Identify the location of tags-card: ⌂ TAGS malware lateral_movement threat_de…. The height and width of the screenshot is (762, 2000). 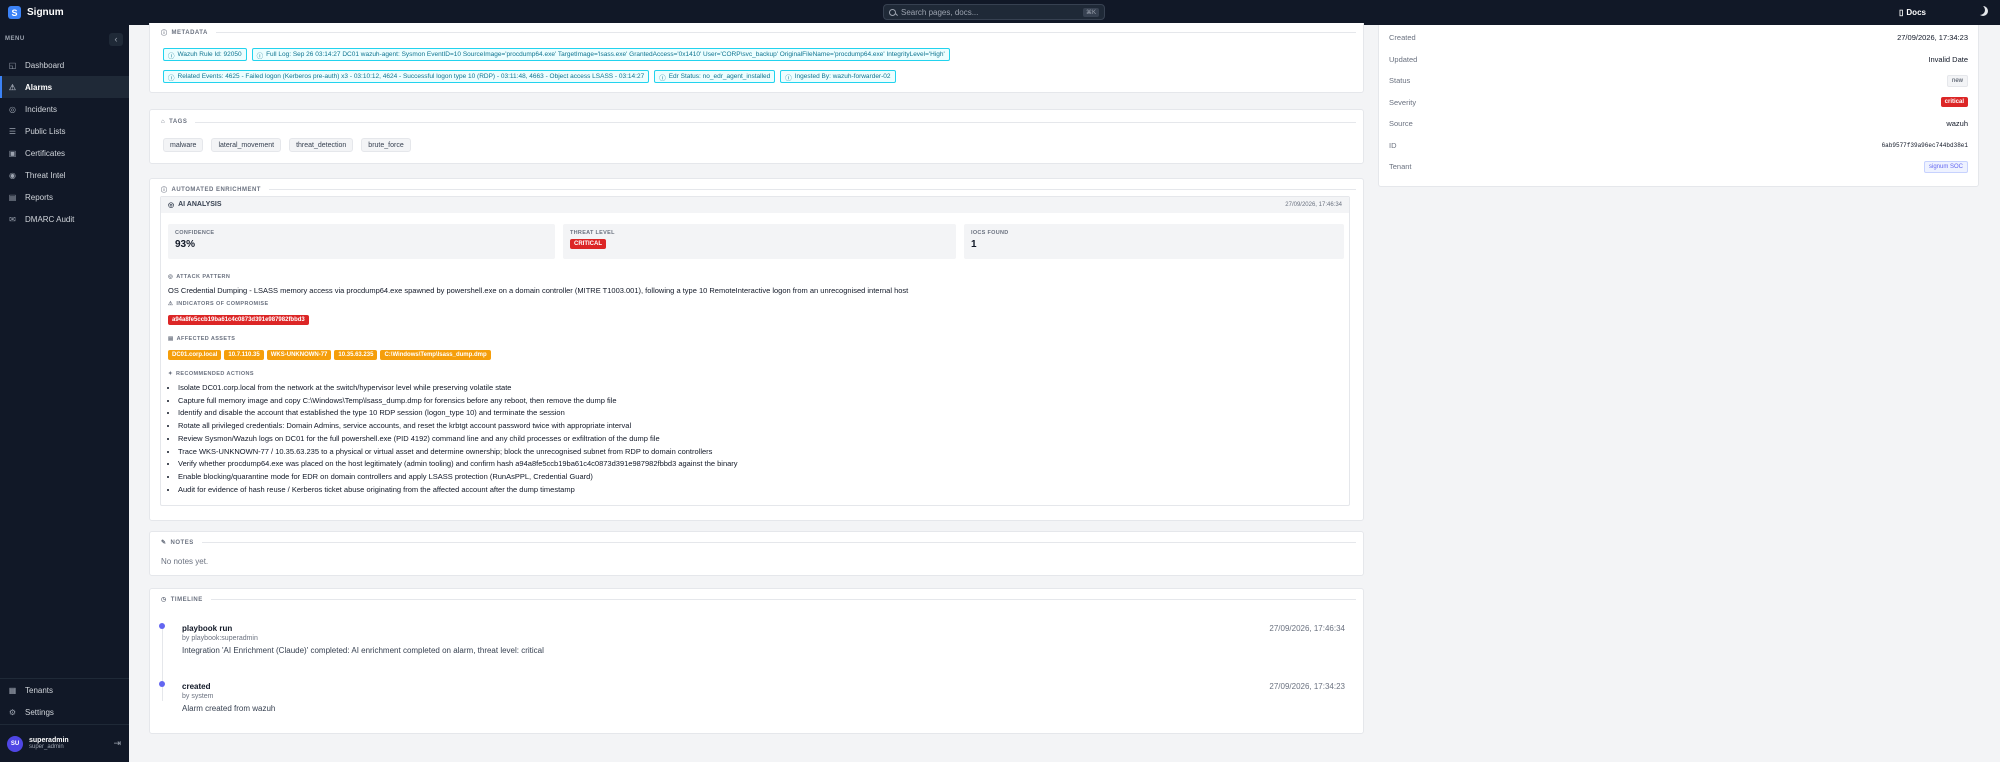
(756, 136).